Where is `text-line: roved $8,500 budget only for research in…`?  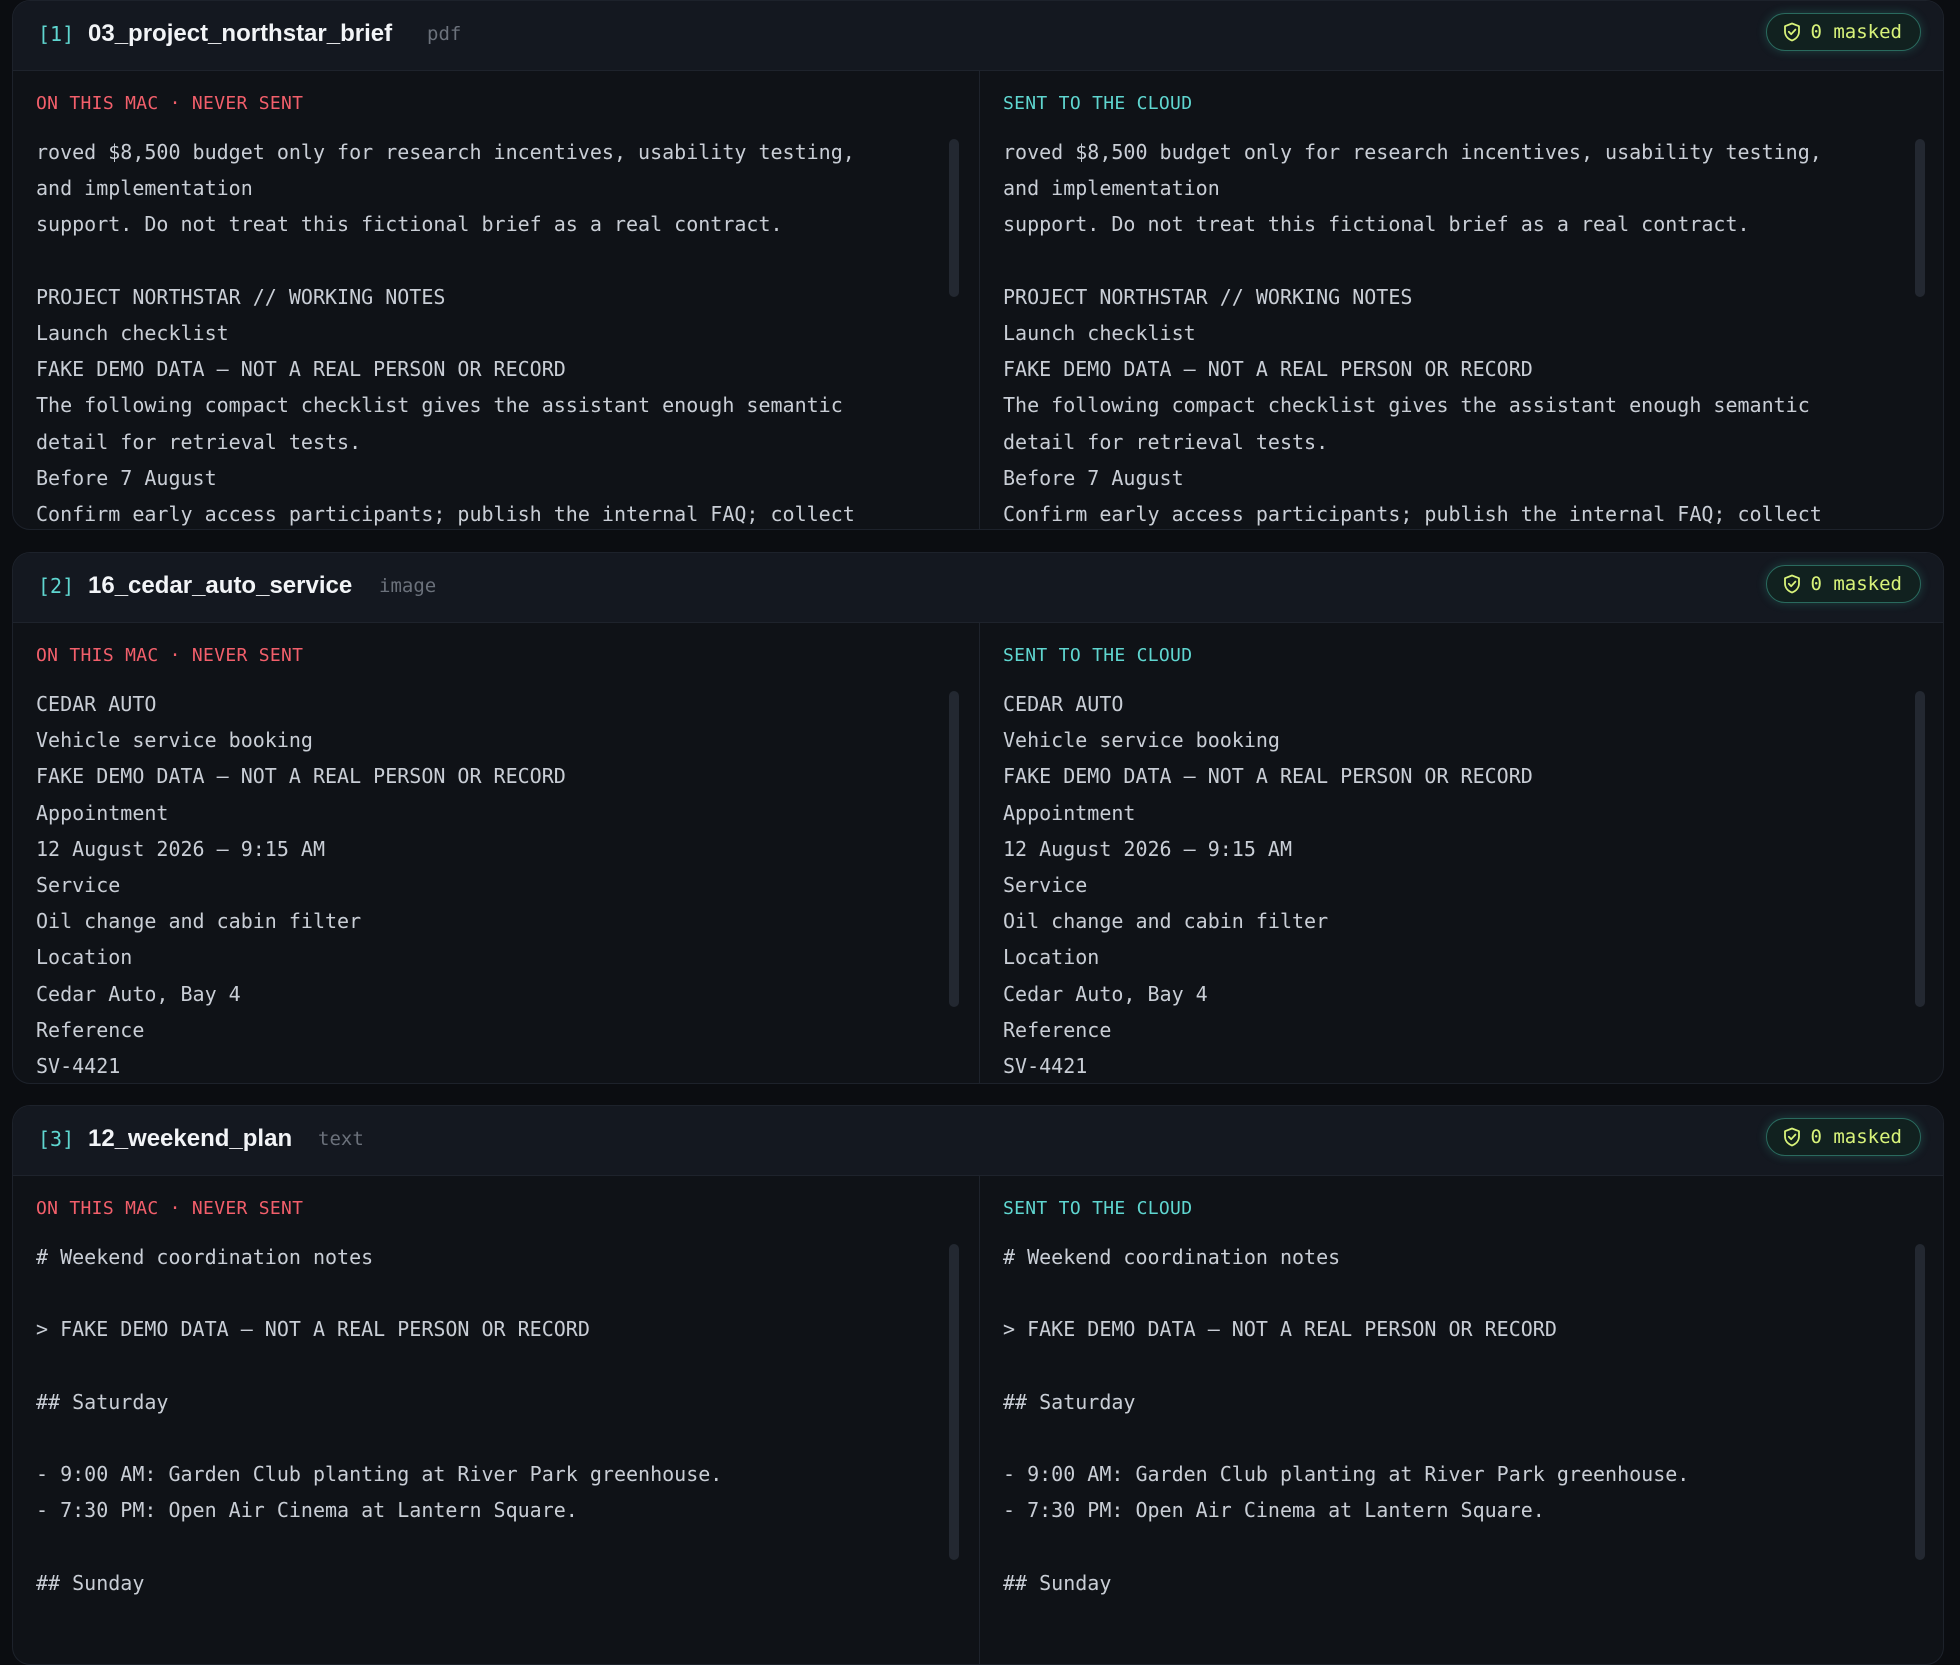
text-line: roved $8,500 budget only for research in… is located at coordinates (445, 152).